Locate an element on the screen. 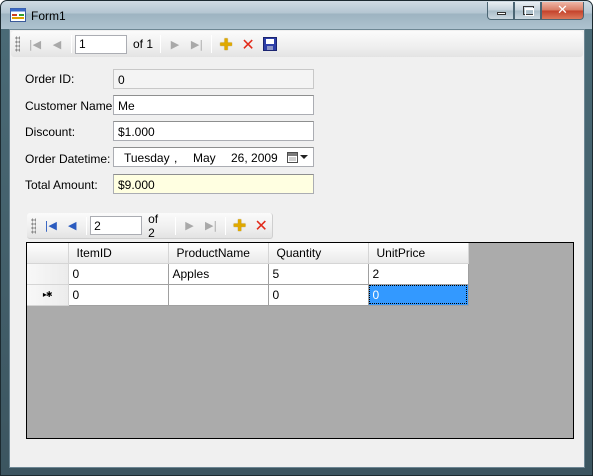 This screenshot has height=476, width=593. order-datetime-label: Order Datetime: is located at coordinates (68, 159).